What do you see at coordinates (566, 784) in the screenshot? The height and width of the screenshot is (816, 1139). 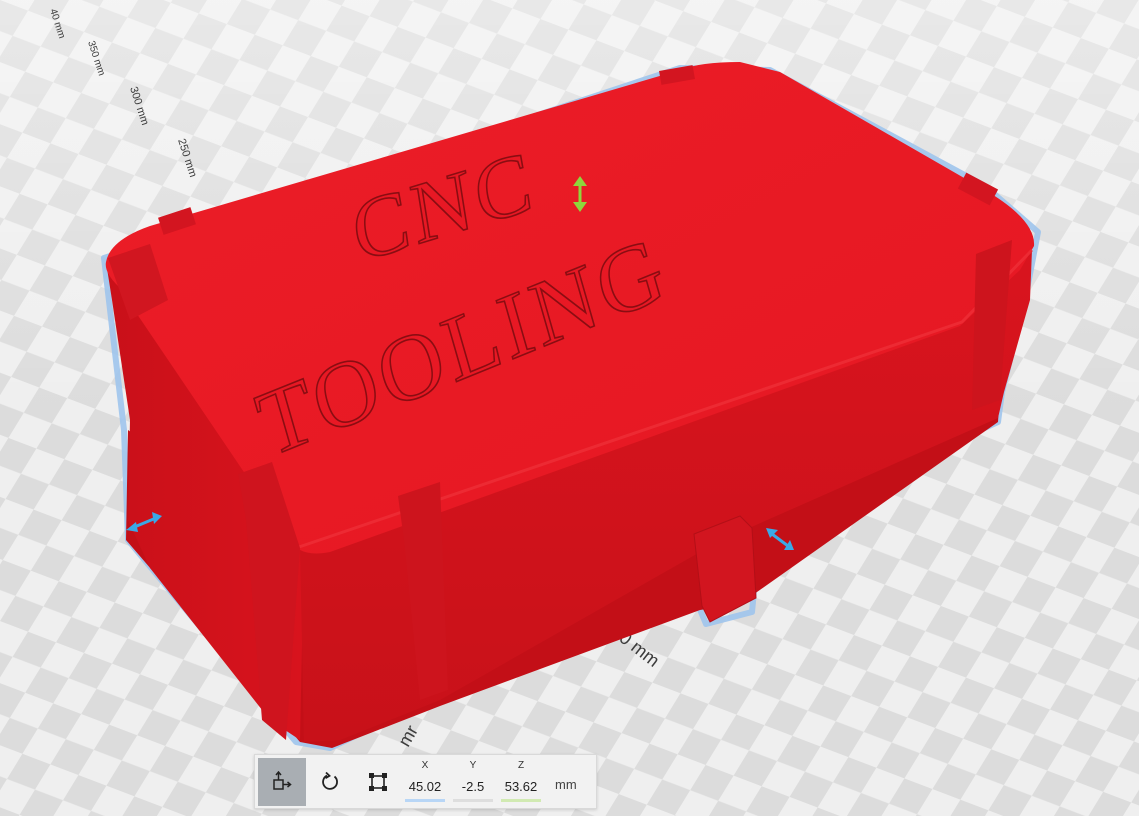 I see `units-label: mm` at bounding box center [566, 784].